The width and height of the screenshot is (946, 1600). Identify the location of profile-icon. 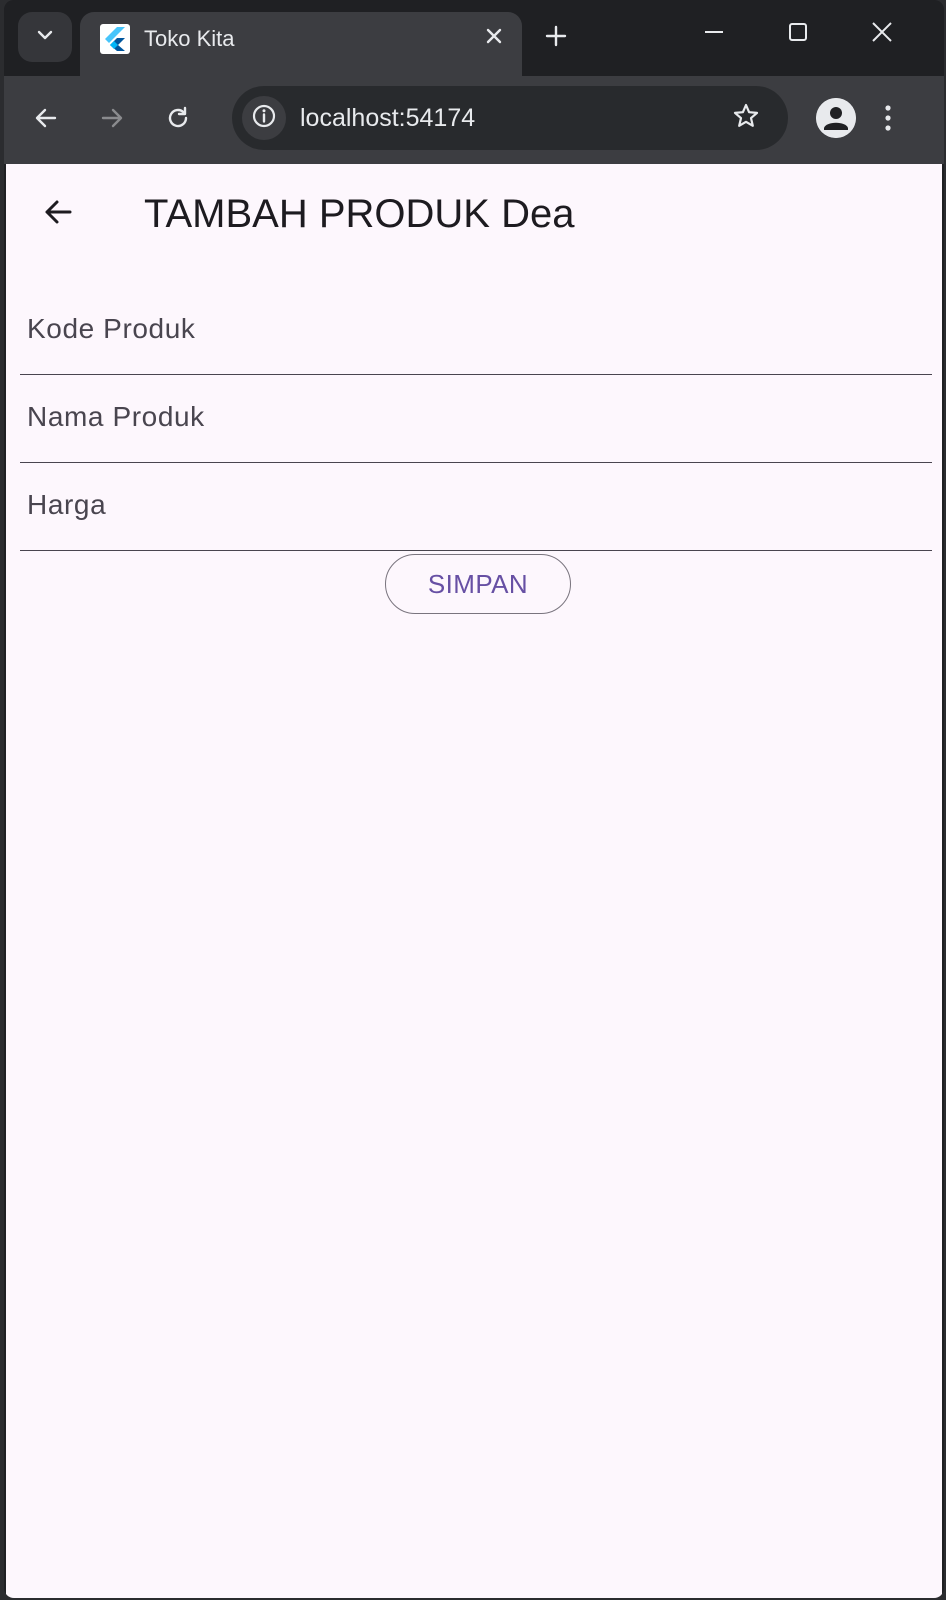
(836, 118).